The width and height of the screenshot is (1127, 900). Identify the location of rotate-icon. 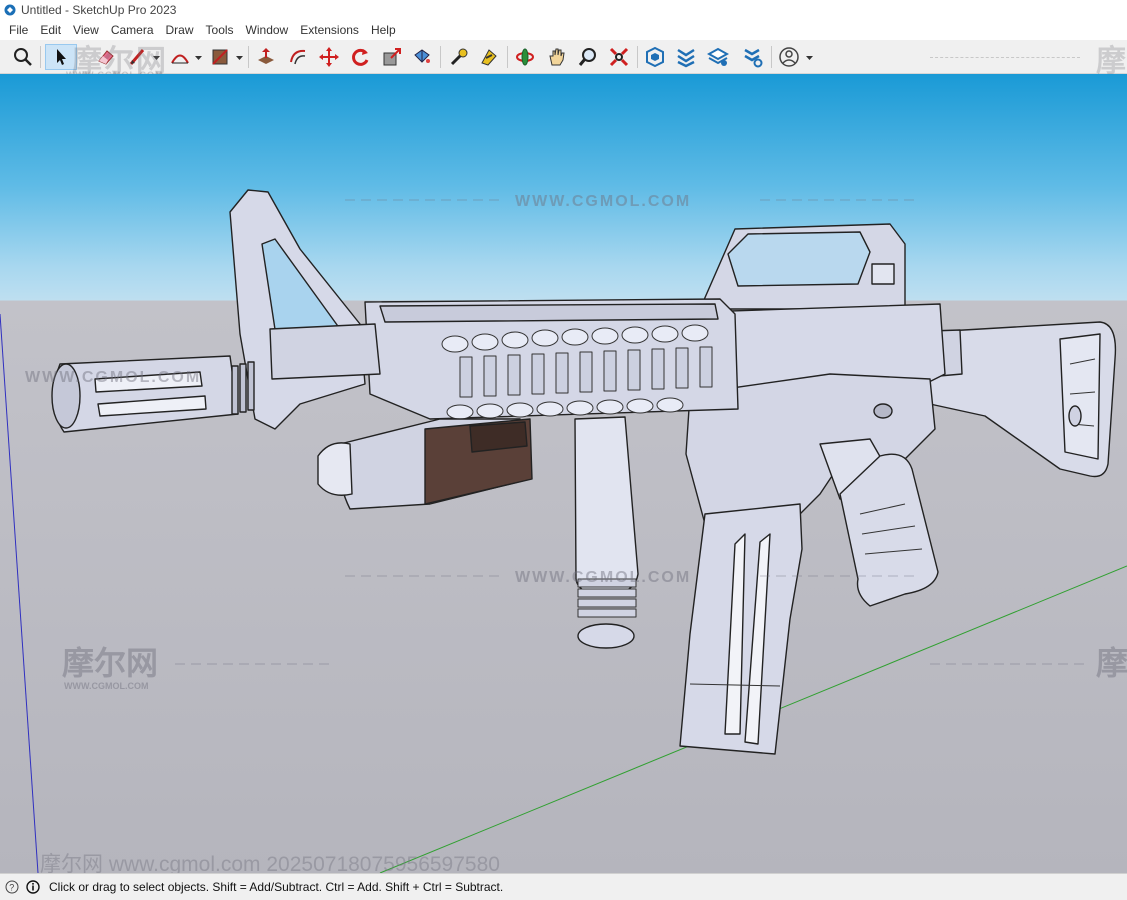
(360, 57).